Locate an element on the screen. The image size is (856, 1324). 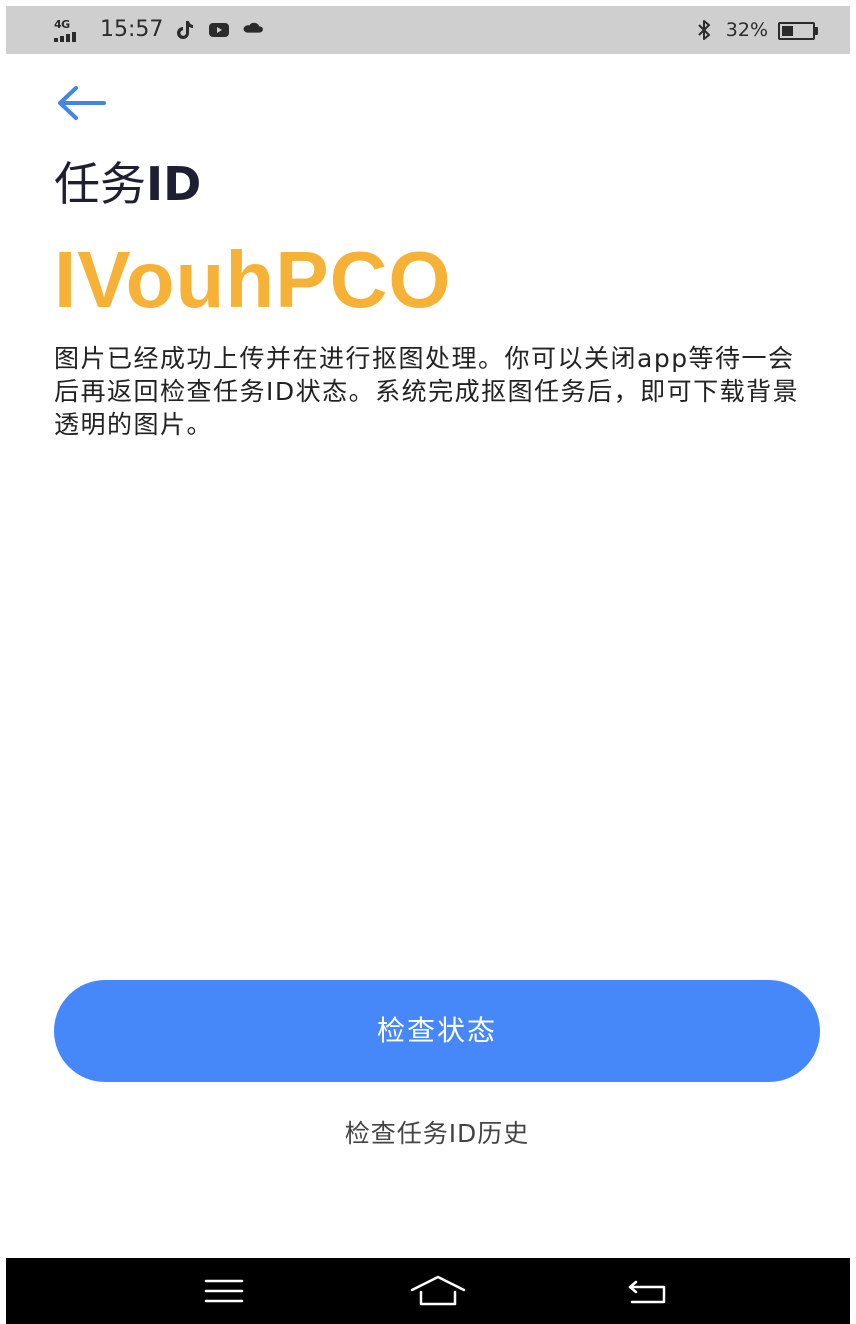
home-icon is located at coordinates (438, 1290).